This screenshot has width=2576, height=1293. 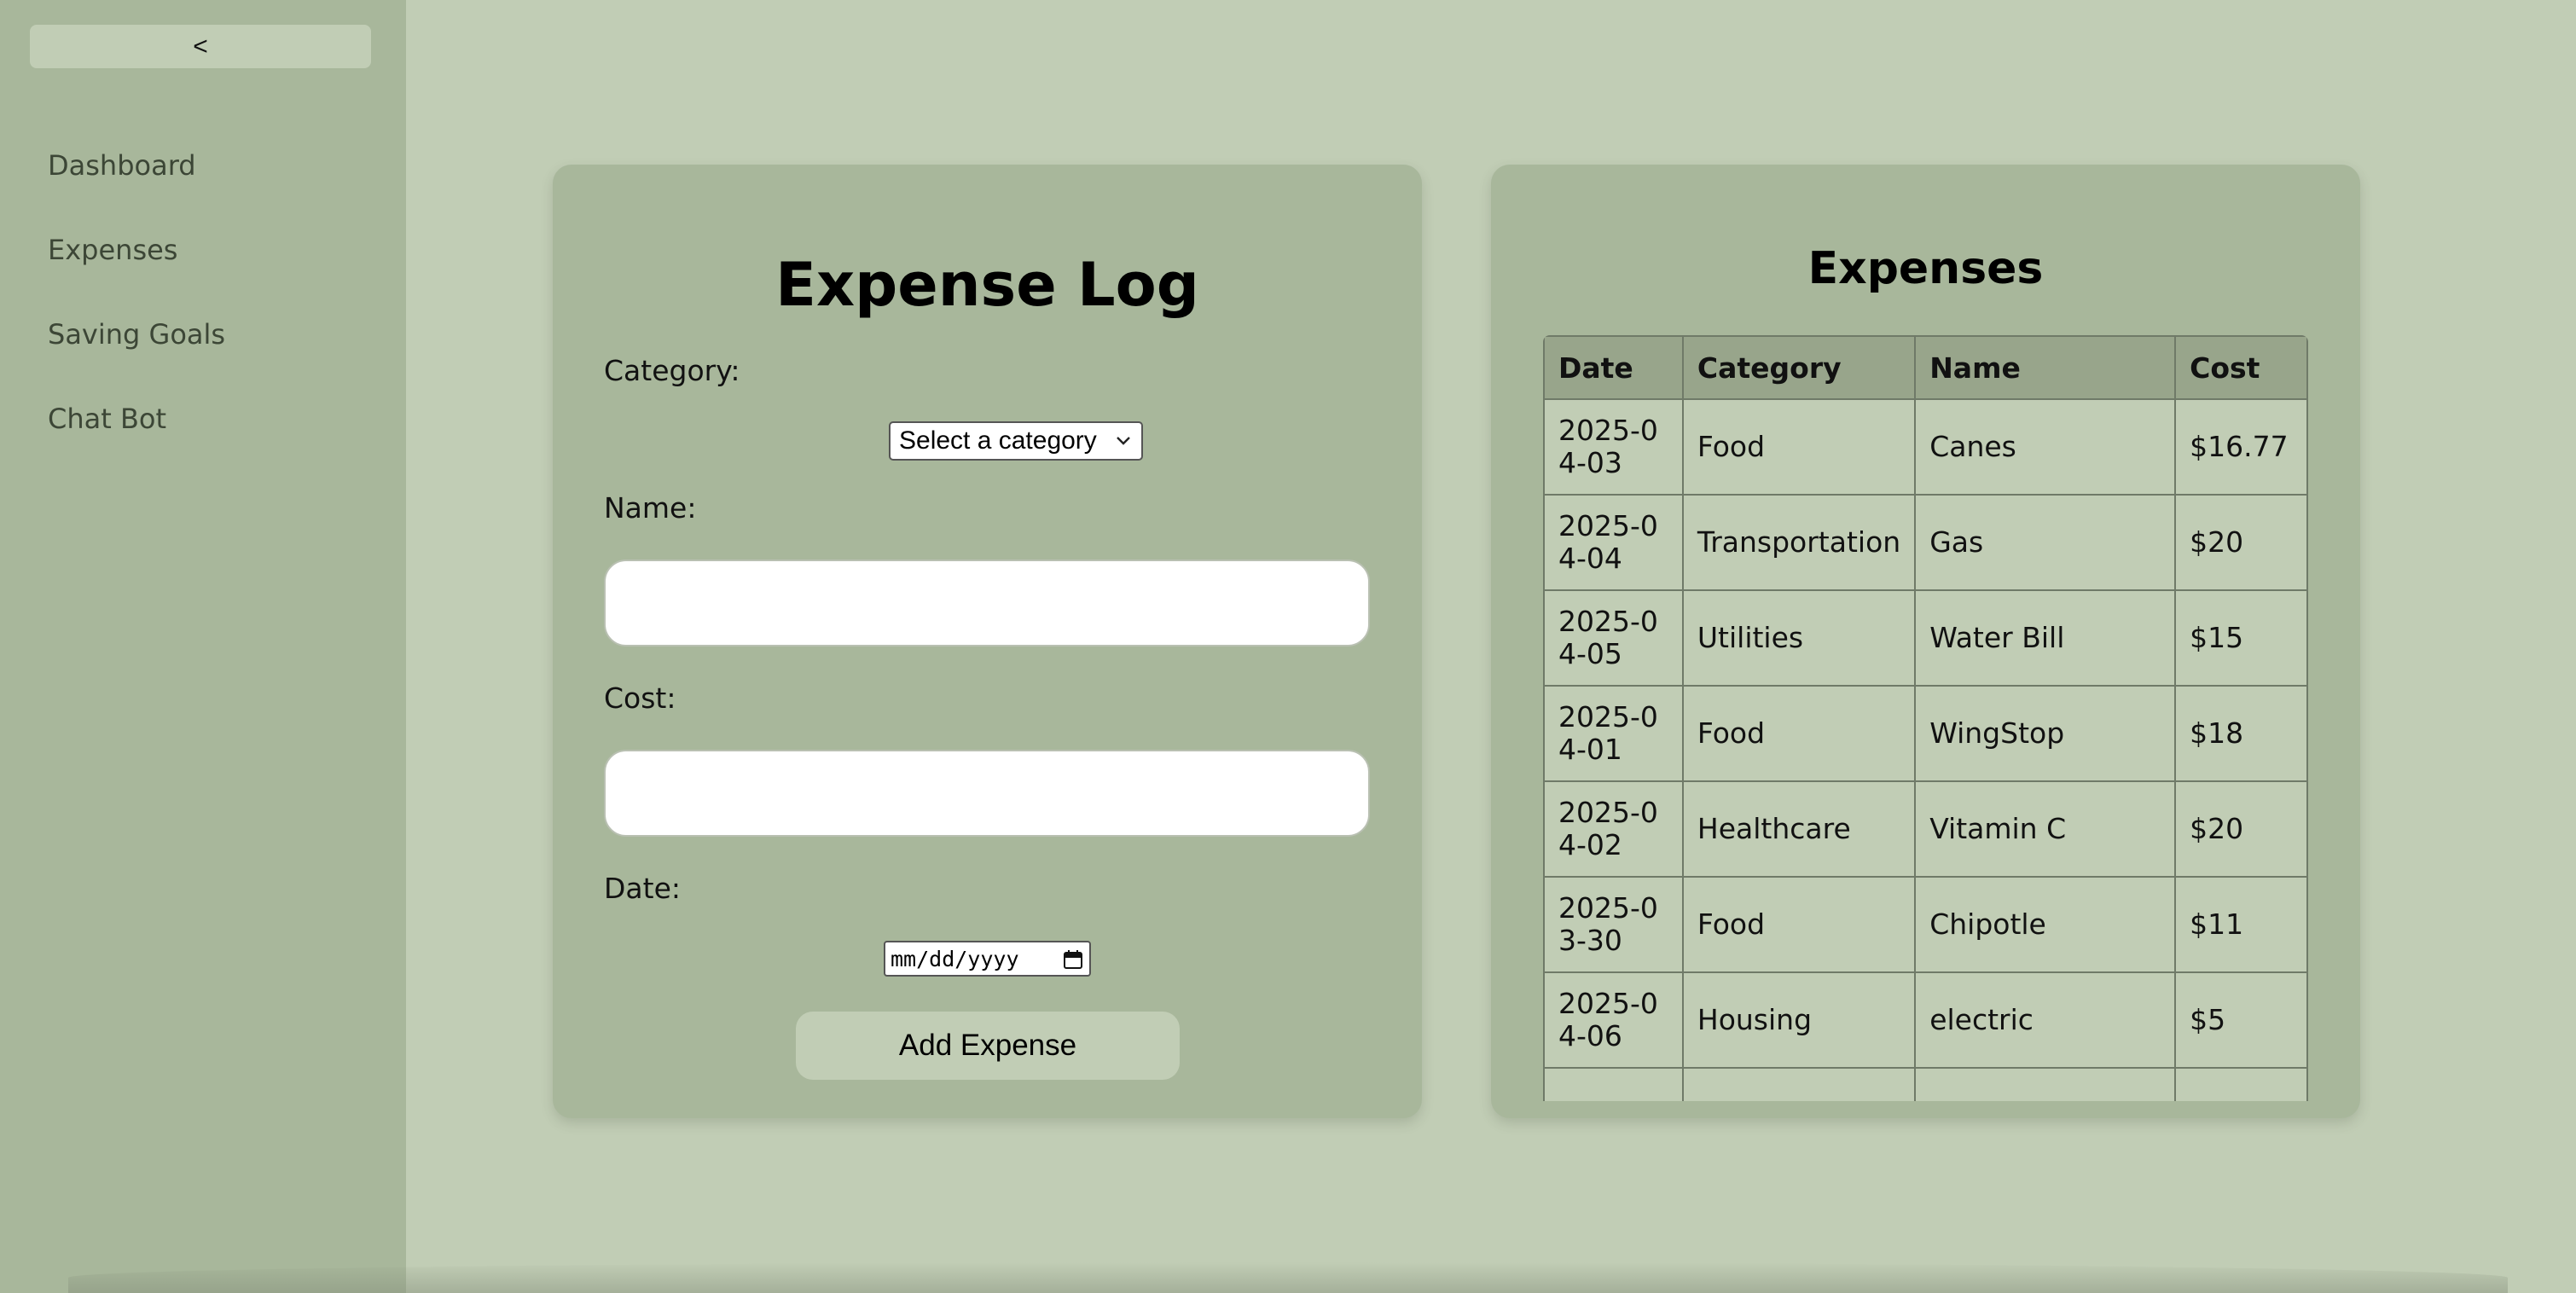 What do you see at coordinates (1799, 829) in the screenshot?
I see `cell-category: Healthcare` at bounding box center [1799, 829].